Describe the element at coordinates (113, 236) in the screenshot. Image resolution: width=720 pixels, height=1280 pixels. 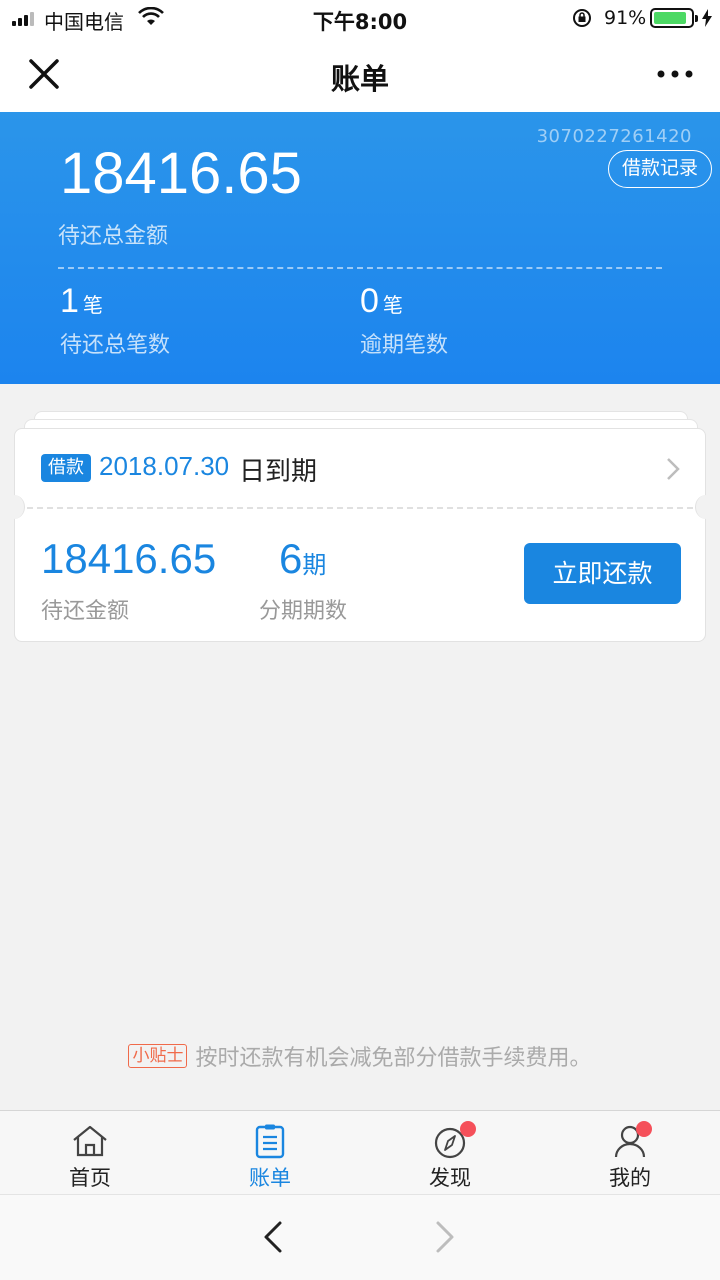
I see `total-pending-amount-label: 待还总金额` at that location.